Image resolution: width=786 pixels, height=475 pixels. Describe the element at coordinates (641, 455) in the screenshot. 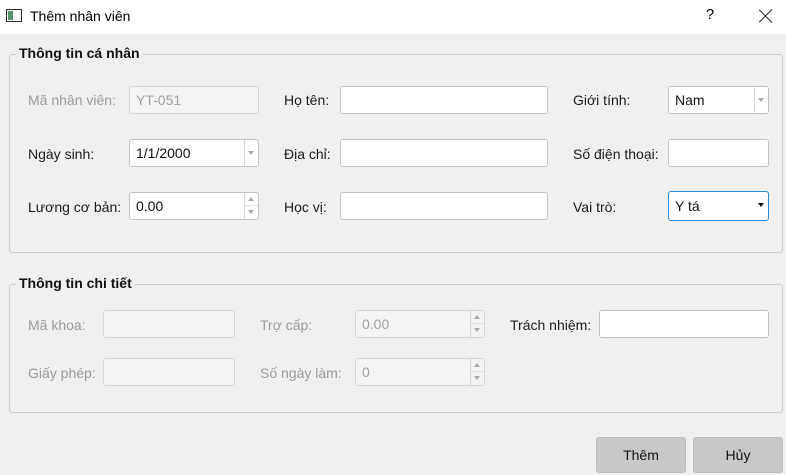

I see `add-button: Thêm` at that location.